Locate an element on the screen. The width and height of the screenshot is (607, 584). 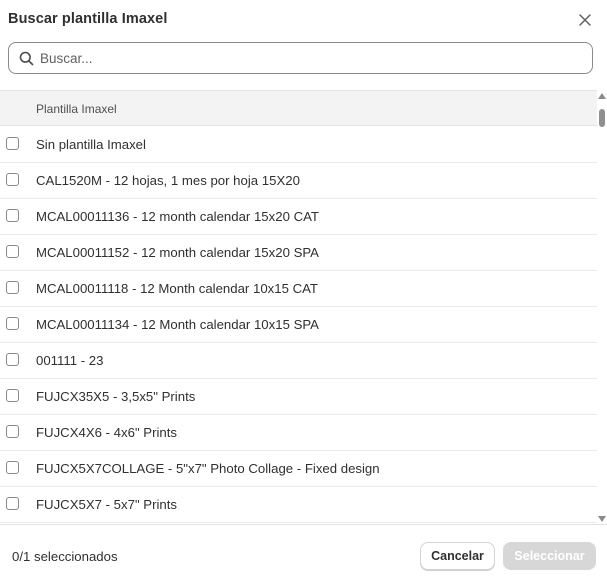
close-button is located at coordinates (585, 20).